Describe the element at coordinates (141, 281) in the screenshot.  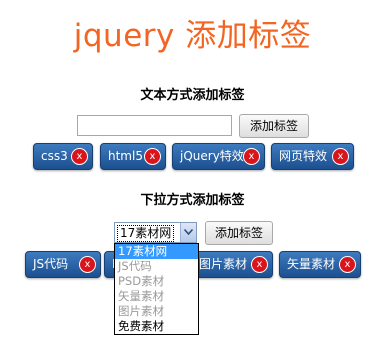
I see `select-option: PSD素材` at that location.